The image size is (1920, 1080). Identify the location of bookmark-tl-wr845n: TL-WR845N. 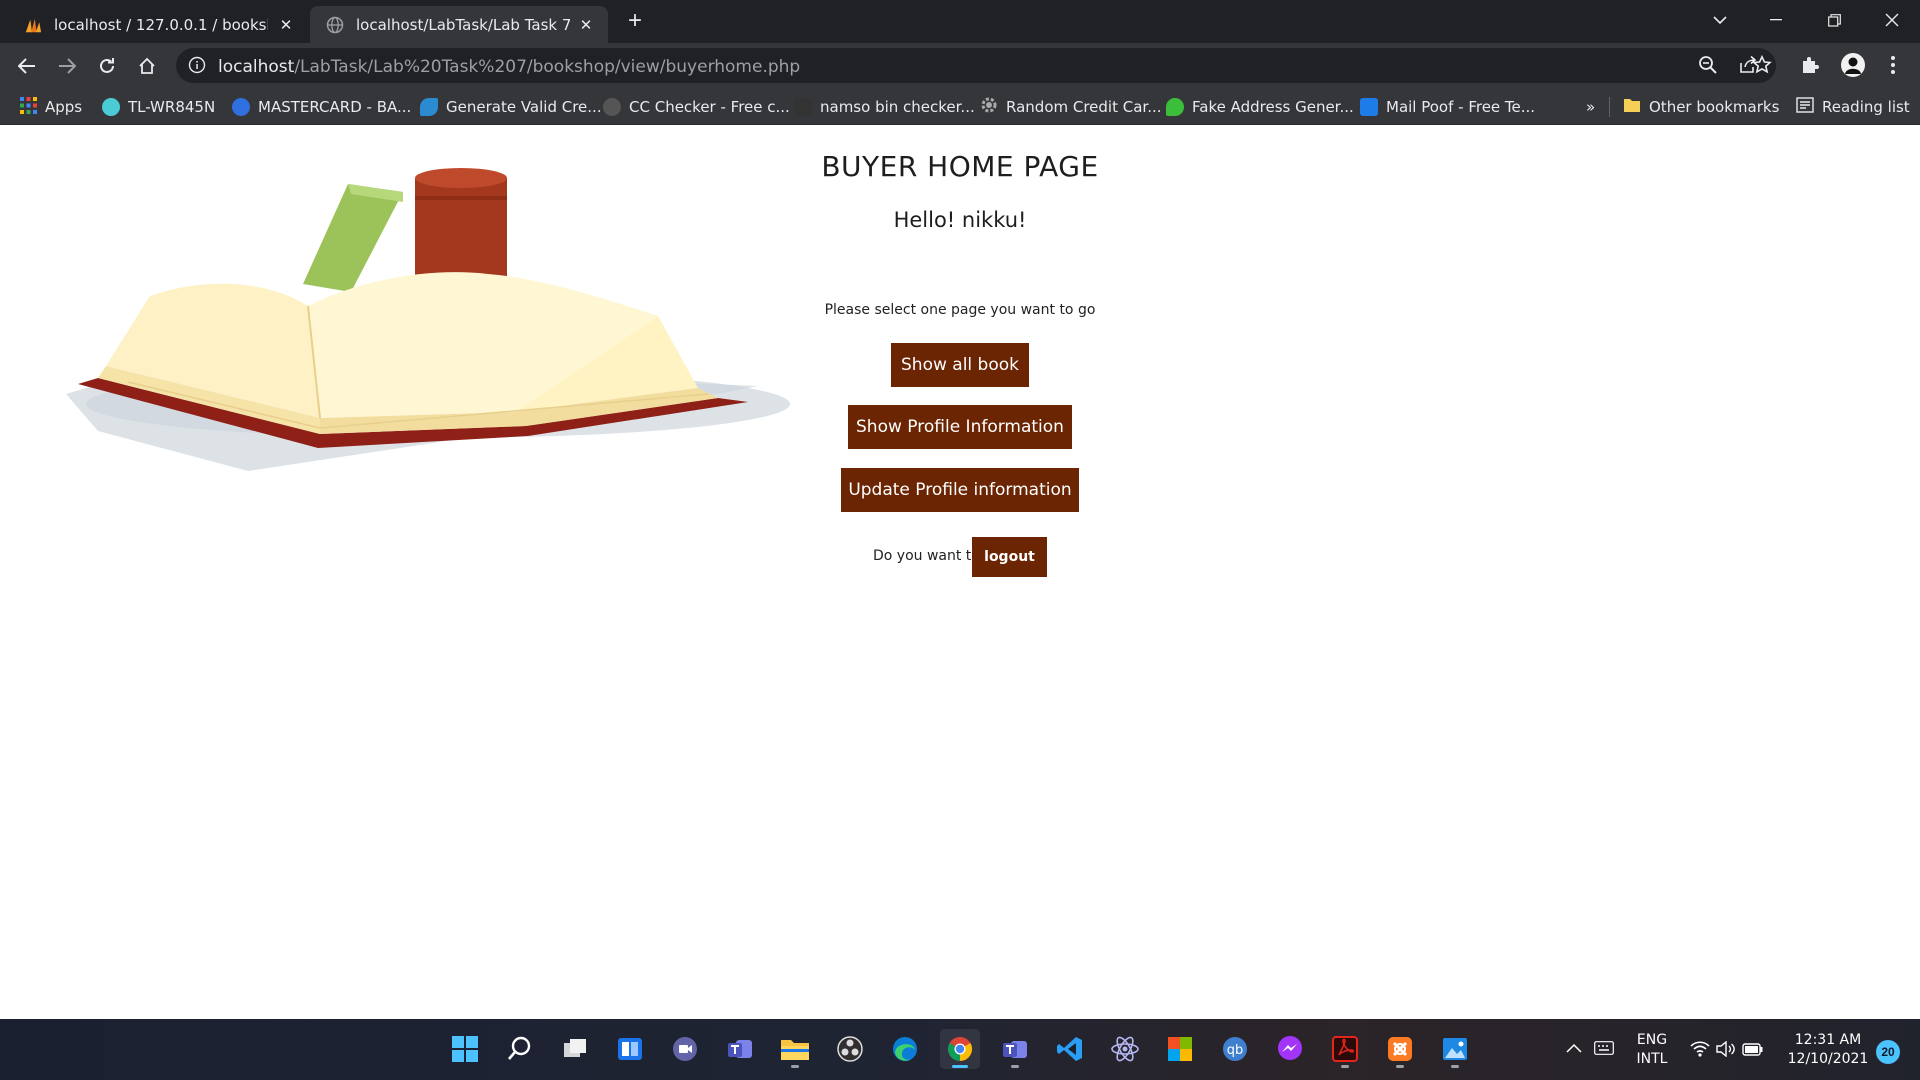
(158, 107).